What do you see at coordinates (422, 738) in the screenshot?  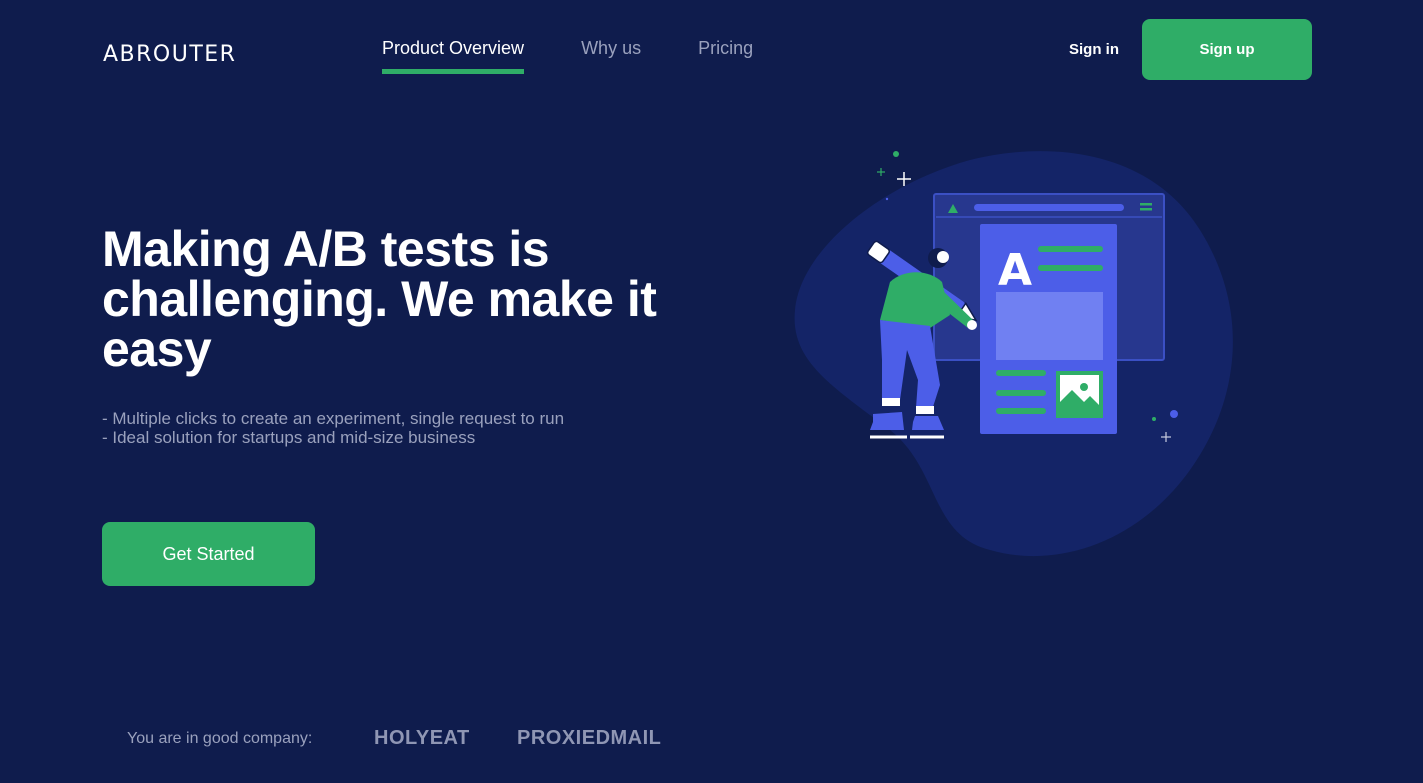 I see `company-logo-holyeat: HOLYEAT` at bounding box center [422, 738].